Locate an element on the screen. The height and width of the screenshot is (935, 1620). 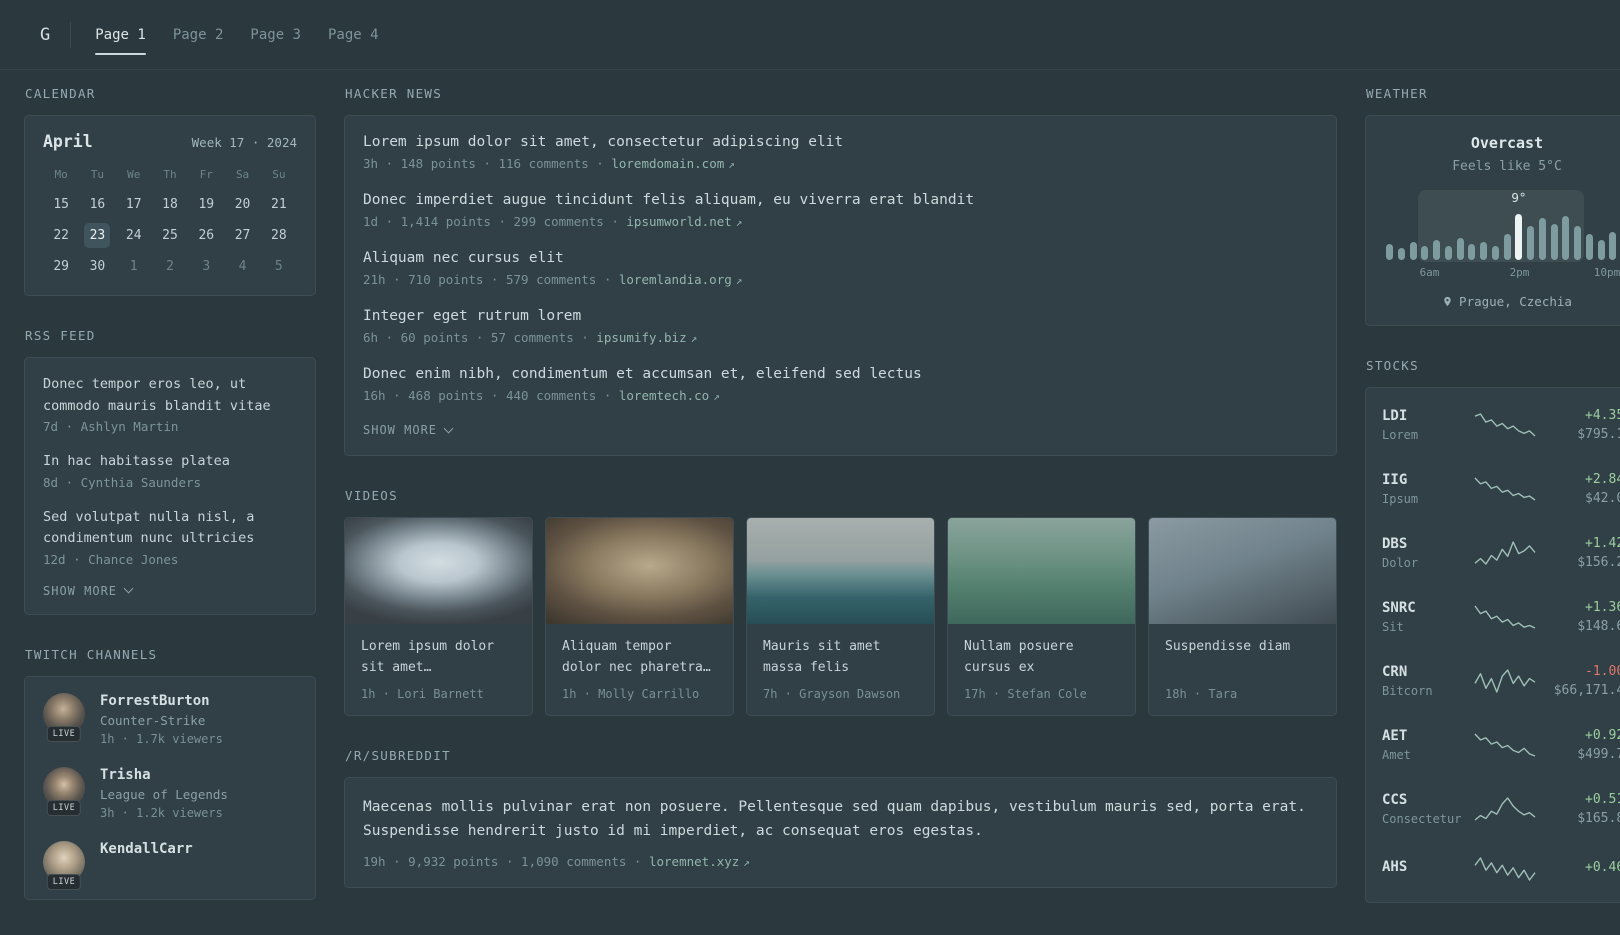
video-title: Nullam posuere cursus ex is located at coordinates (1041, 657).